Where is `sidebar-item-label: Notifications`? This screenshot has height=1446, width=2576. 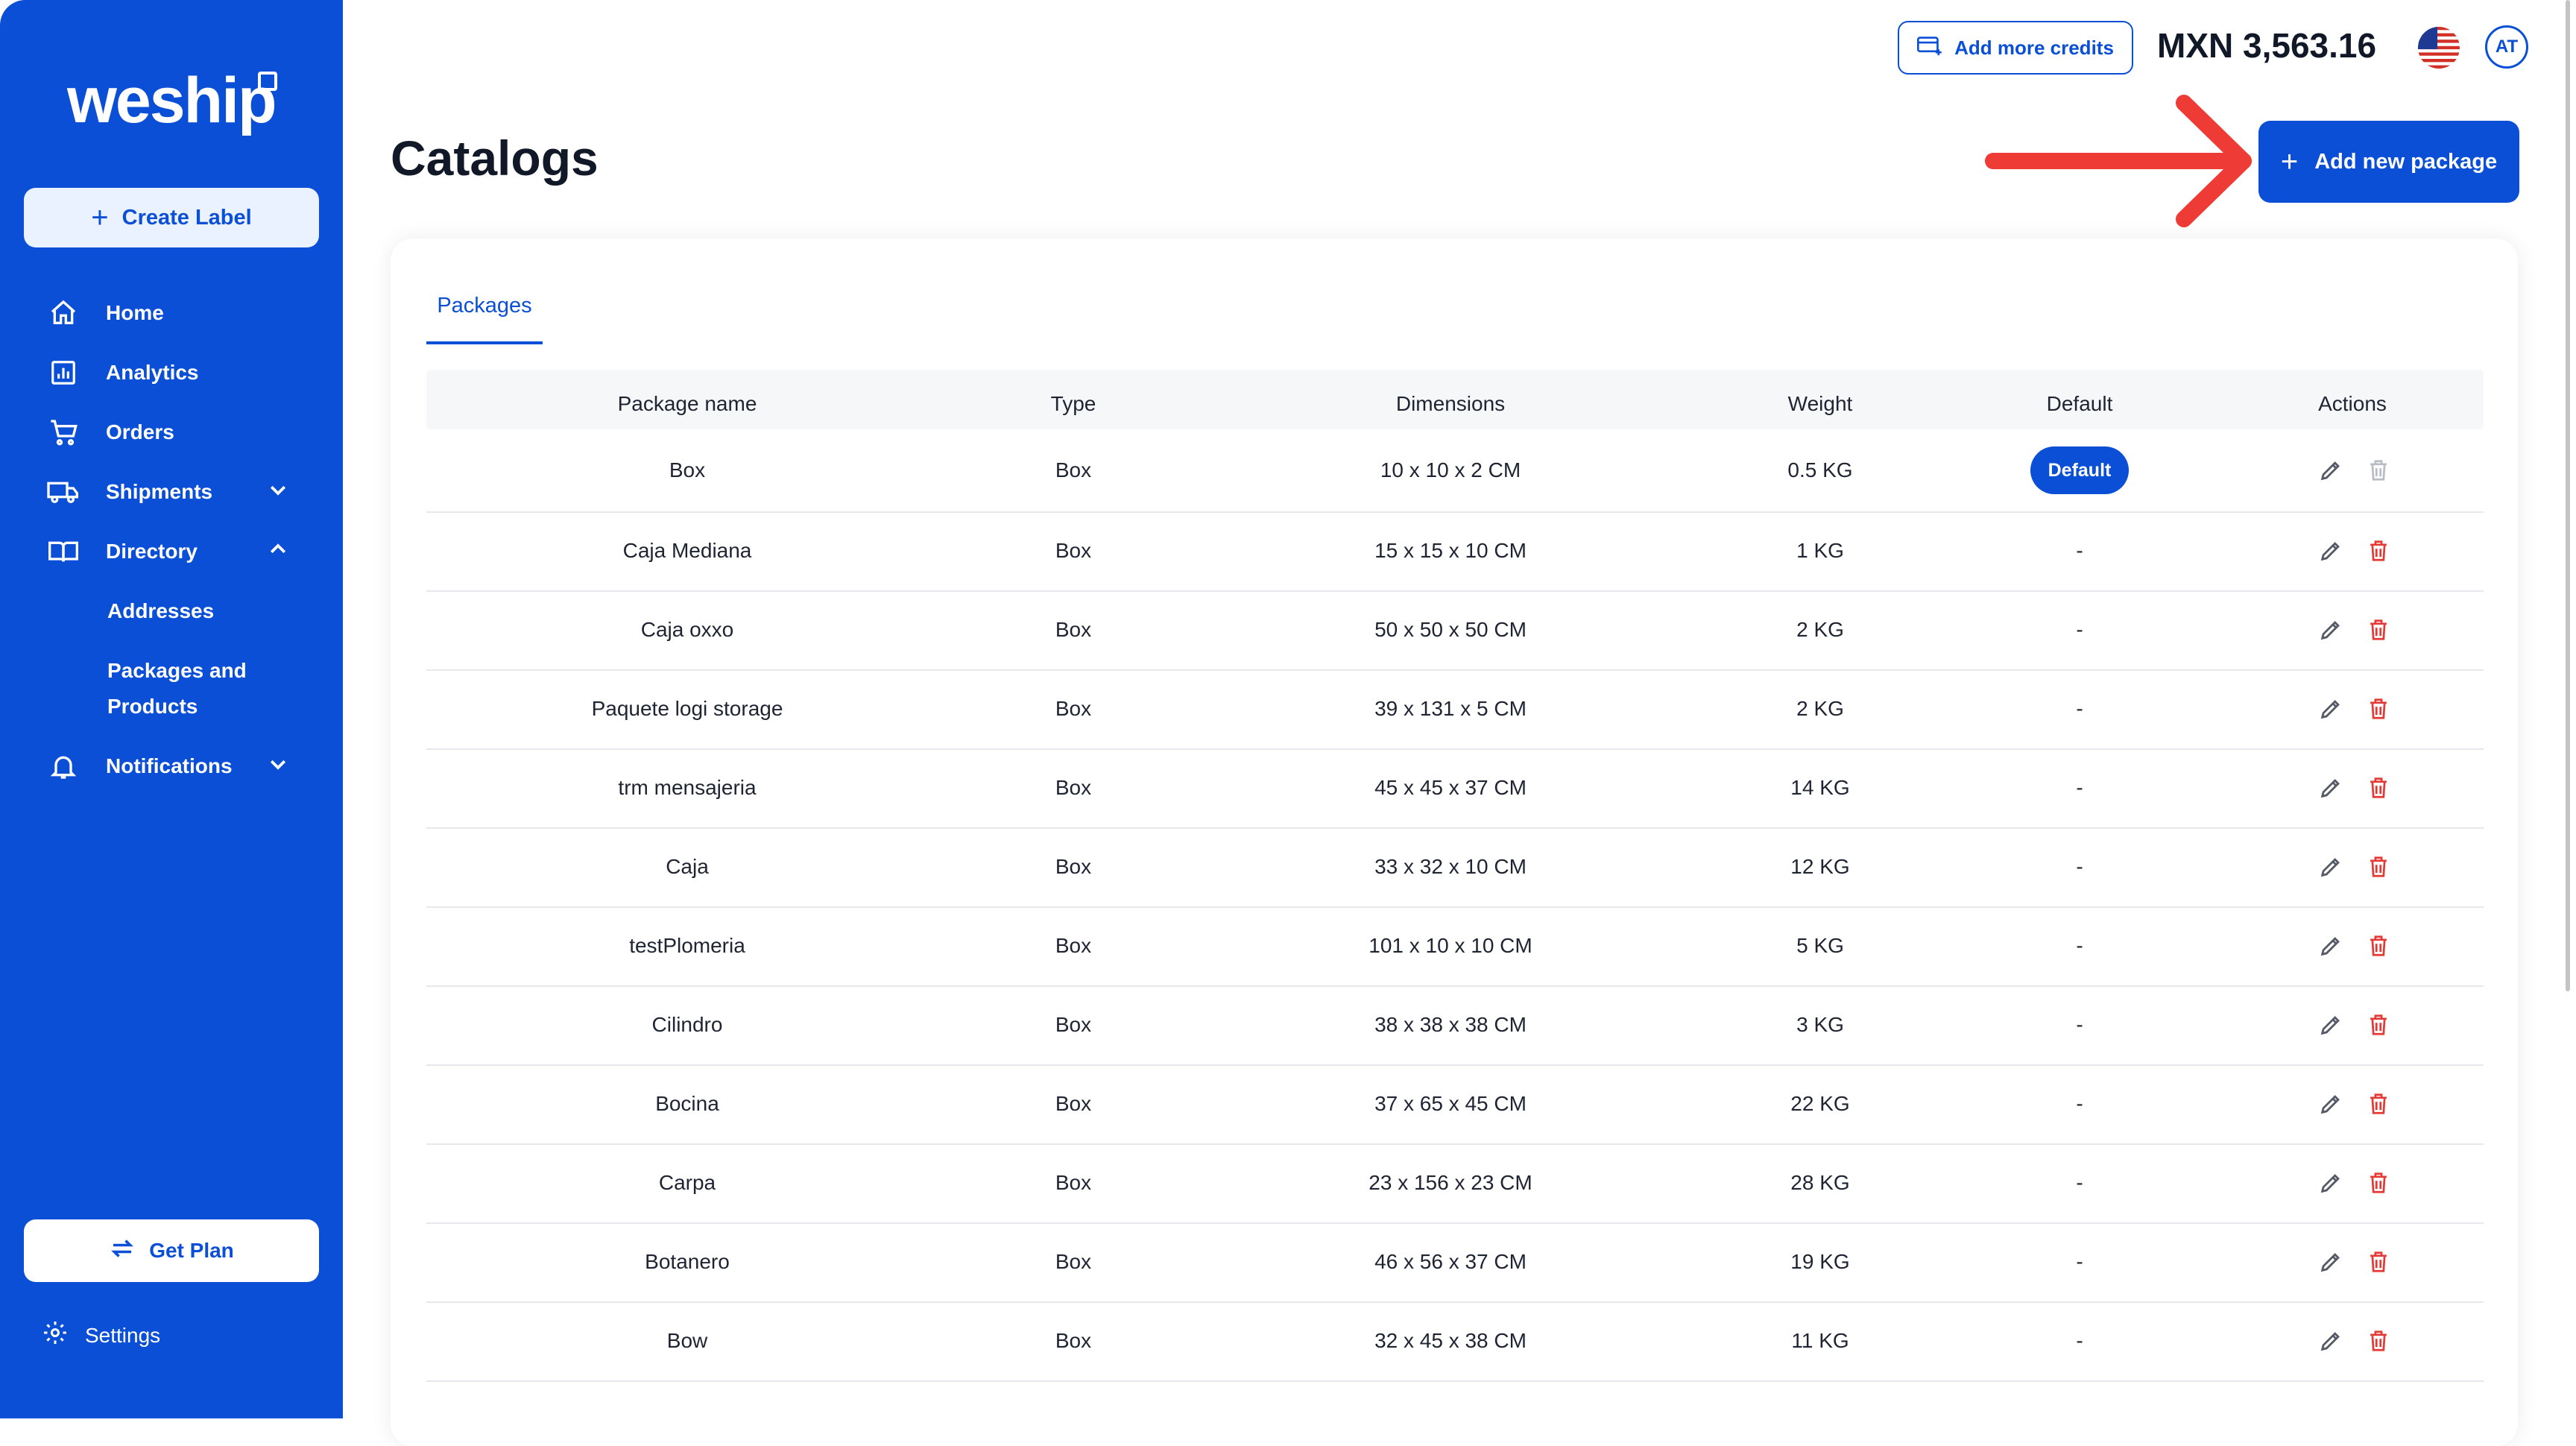
sidebar-item-label: Notifications is located at coordinates (169, 765).